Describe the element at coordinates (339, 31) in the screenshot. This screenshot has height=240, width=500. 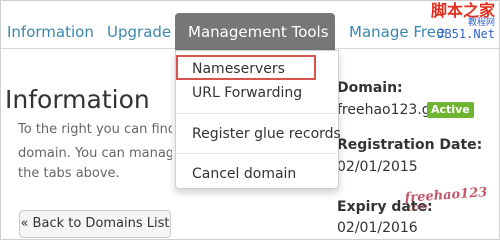
I see `caret-down-icon` at that location.